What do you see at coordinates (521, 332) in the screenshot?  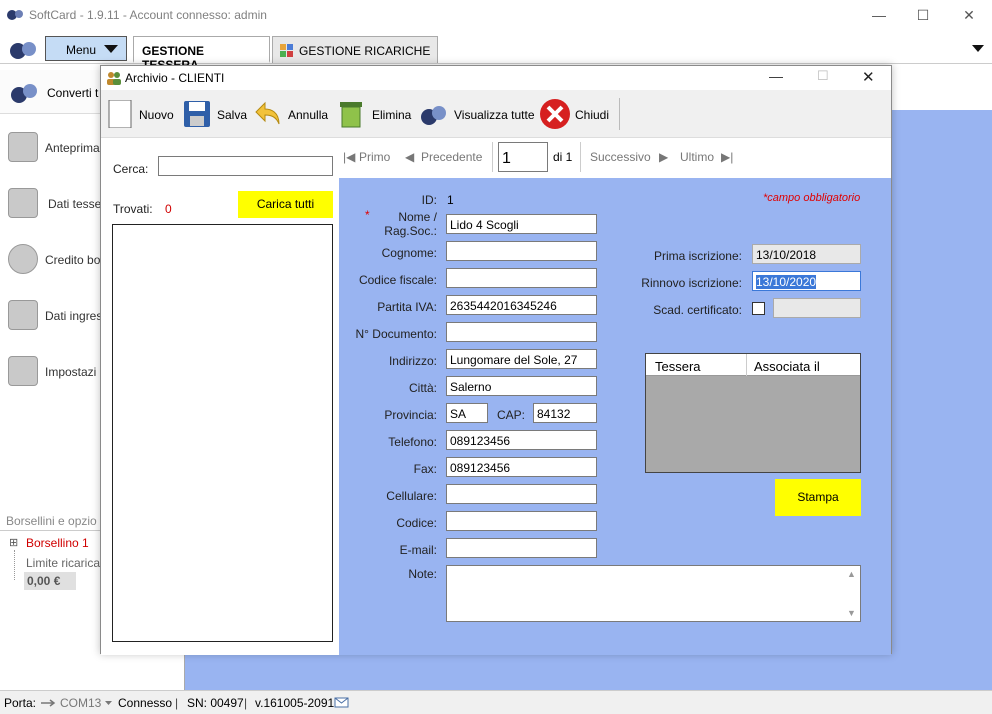 I see `documento-field` at bounding box center [521, 332].